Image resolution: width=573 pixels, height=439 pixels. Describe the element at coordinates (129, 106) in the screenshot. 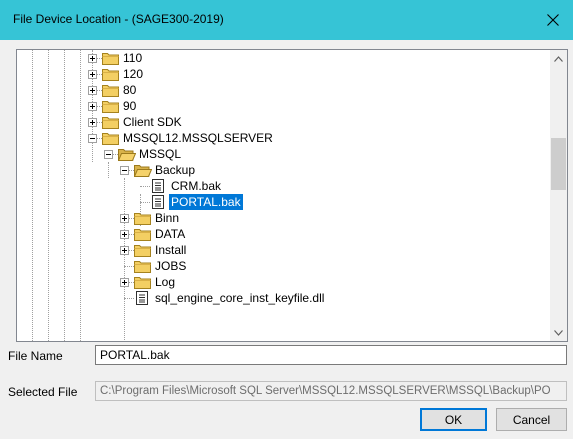

I see `tree-item-label: 90` at that location.